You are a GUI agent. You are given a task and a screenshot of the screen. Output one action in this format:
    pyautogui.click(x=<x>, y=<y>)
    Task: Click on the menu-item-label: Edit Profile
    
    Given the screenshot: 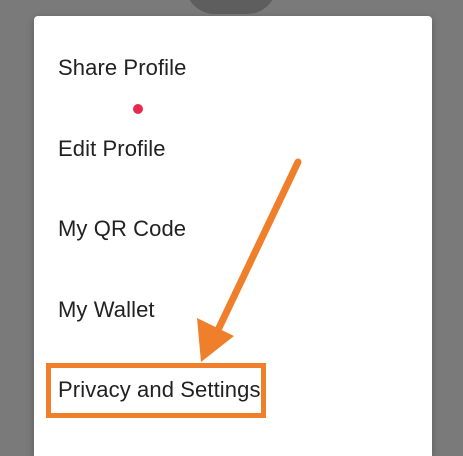 What is the action you would take?
    pyautogui.click(x=112, y=148)
    